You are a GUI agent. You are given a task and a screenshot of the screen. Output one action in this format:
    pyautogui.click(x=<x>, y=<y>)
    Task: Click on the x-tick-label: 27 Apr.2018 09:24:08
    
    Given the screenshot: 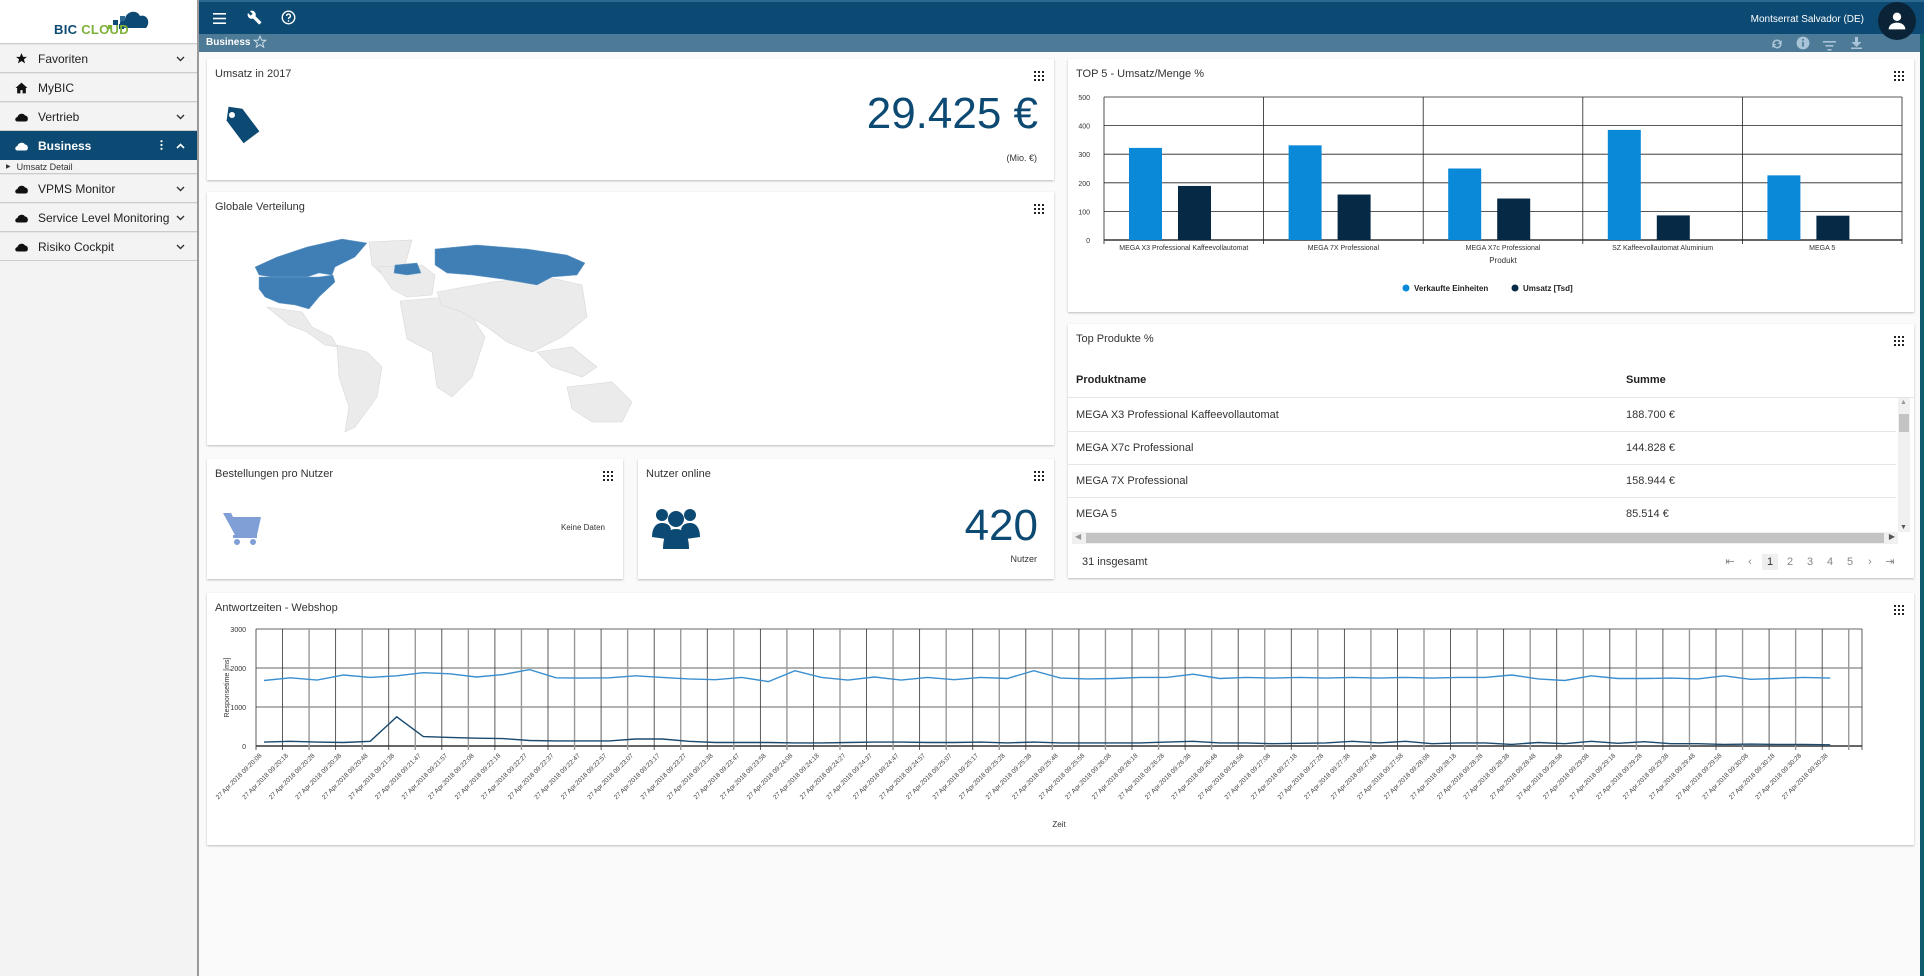 What is the action you would take?
    pyautogui.click(x=770, y=776)
    